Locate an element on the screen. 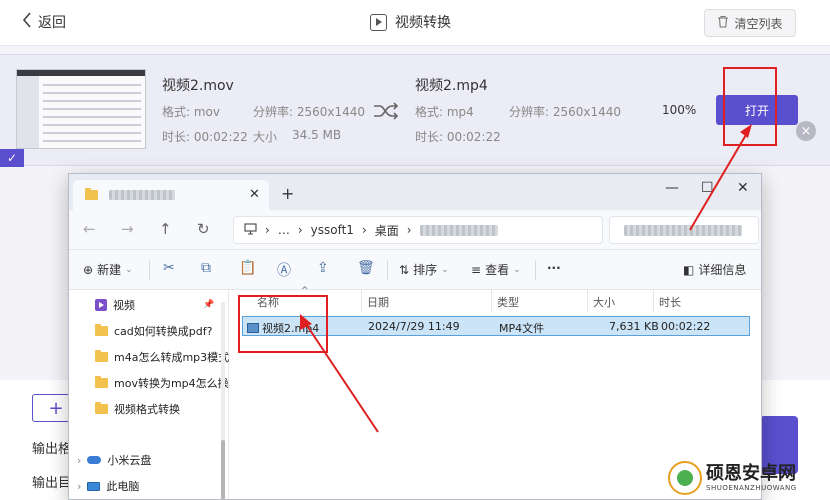 The height and width of the screenshot is (500, 830). new-button: ⊕ 新建 ⌄ is located at coordinates (108, 269).